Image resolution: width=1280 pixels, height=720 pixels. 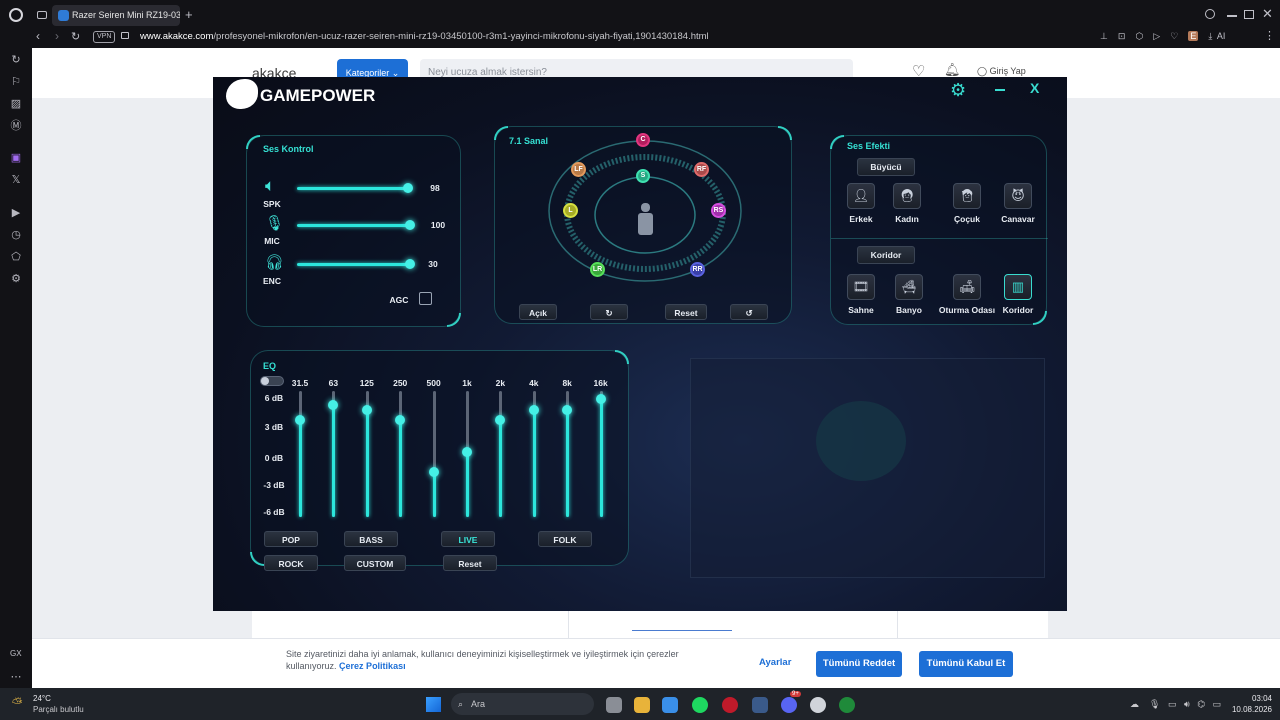 I want to click on stage-icon: 🎞︎, so click(x=861, y=287).